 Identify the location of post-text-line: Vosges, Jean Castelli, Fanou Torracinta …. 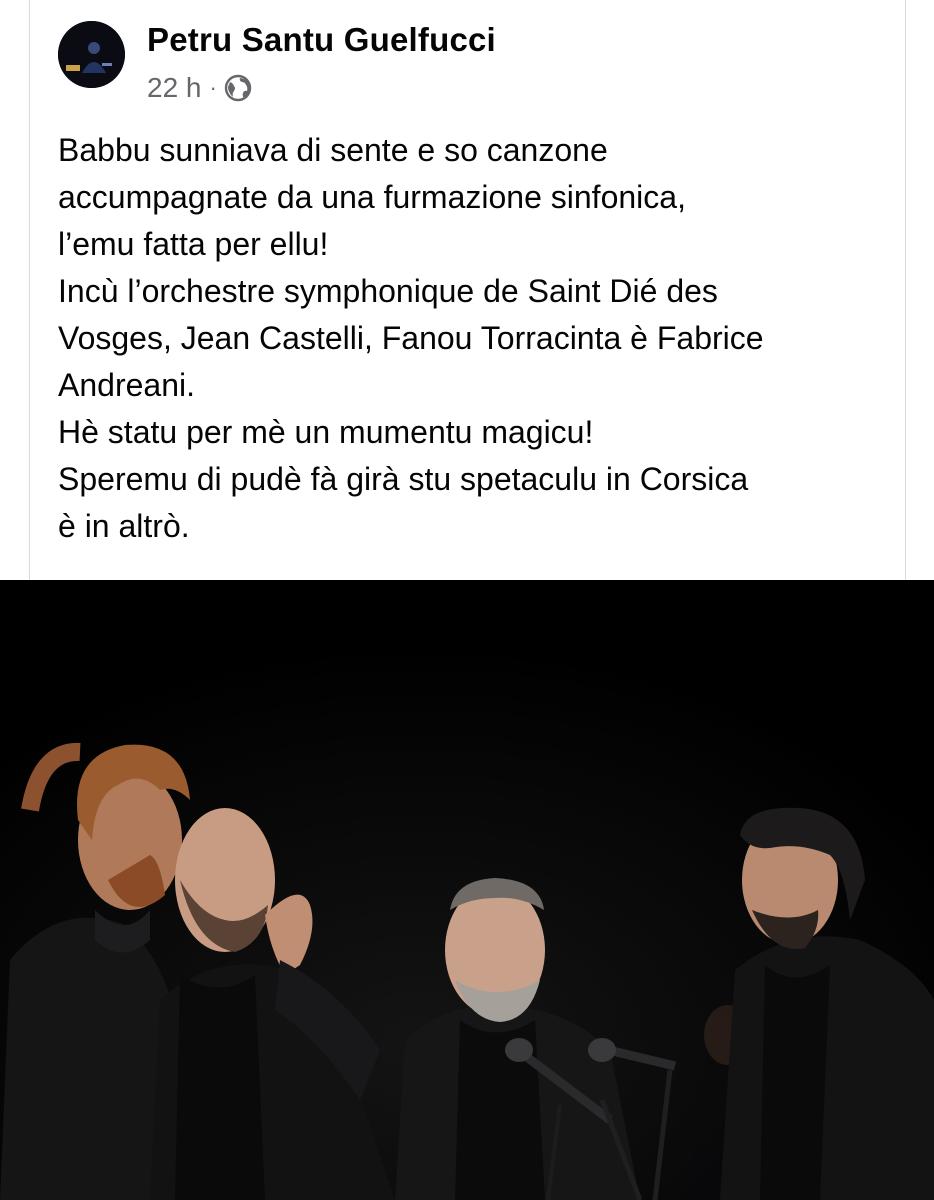
(411, 338).